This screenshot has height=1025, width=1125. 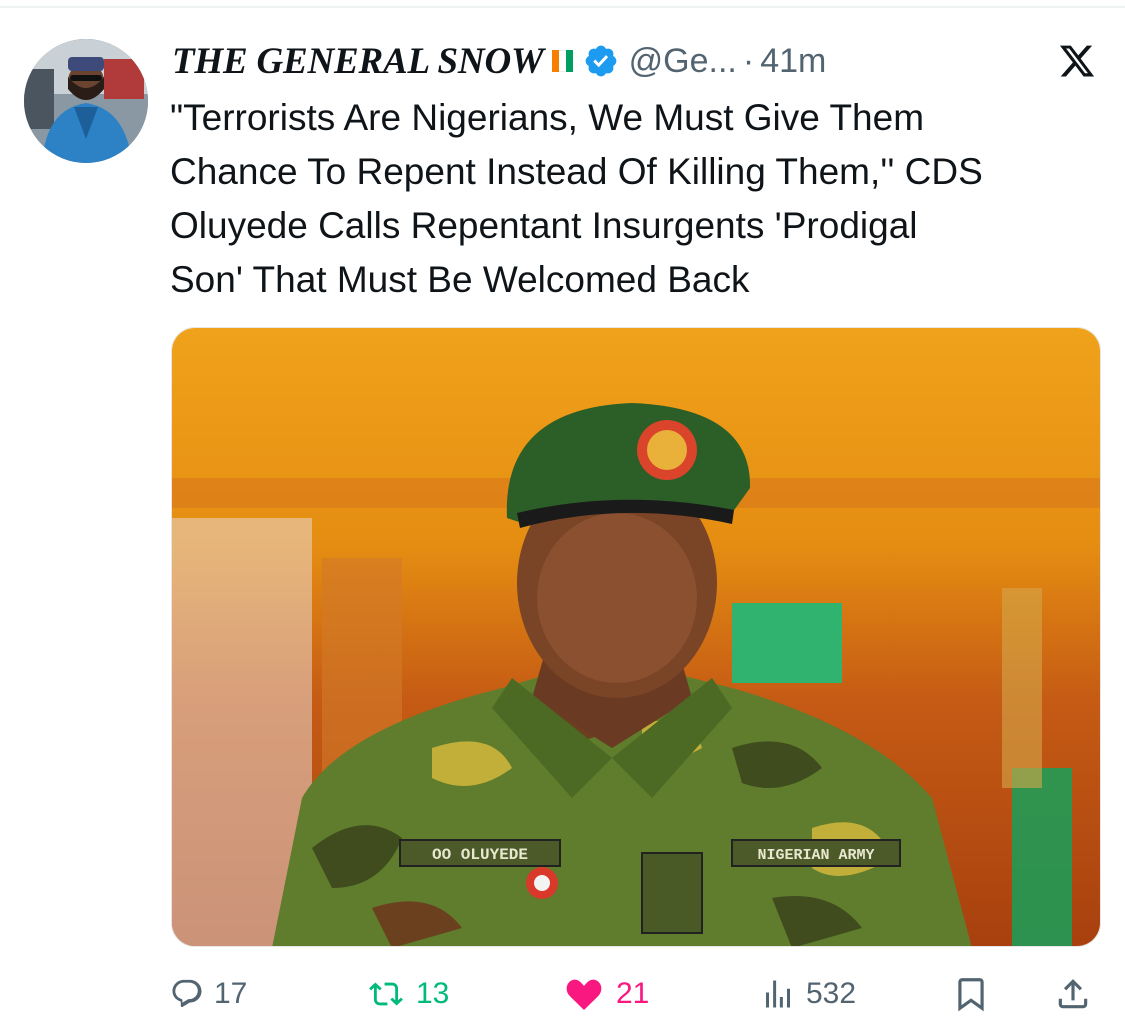 I want to click on repost-button: 13, so click(x=407, y=994).